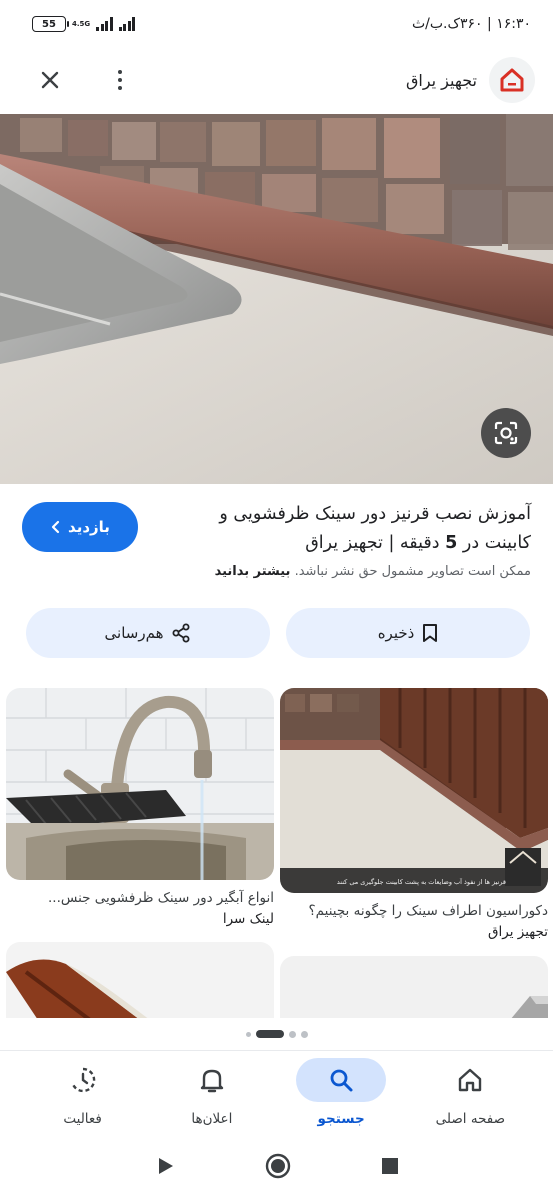  I want to click on network-type: 4.5G, so click(81, 24).